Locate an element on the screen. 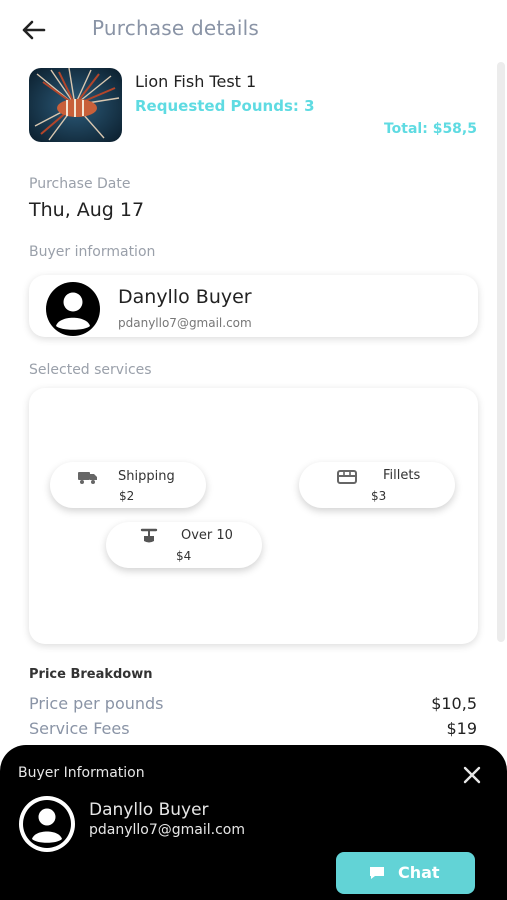 The width and height of the screenshot is (507, 900). buyer-name: Danyllo Buyer is located at coordinates (185, 297).